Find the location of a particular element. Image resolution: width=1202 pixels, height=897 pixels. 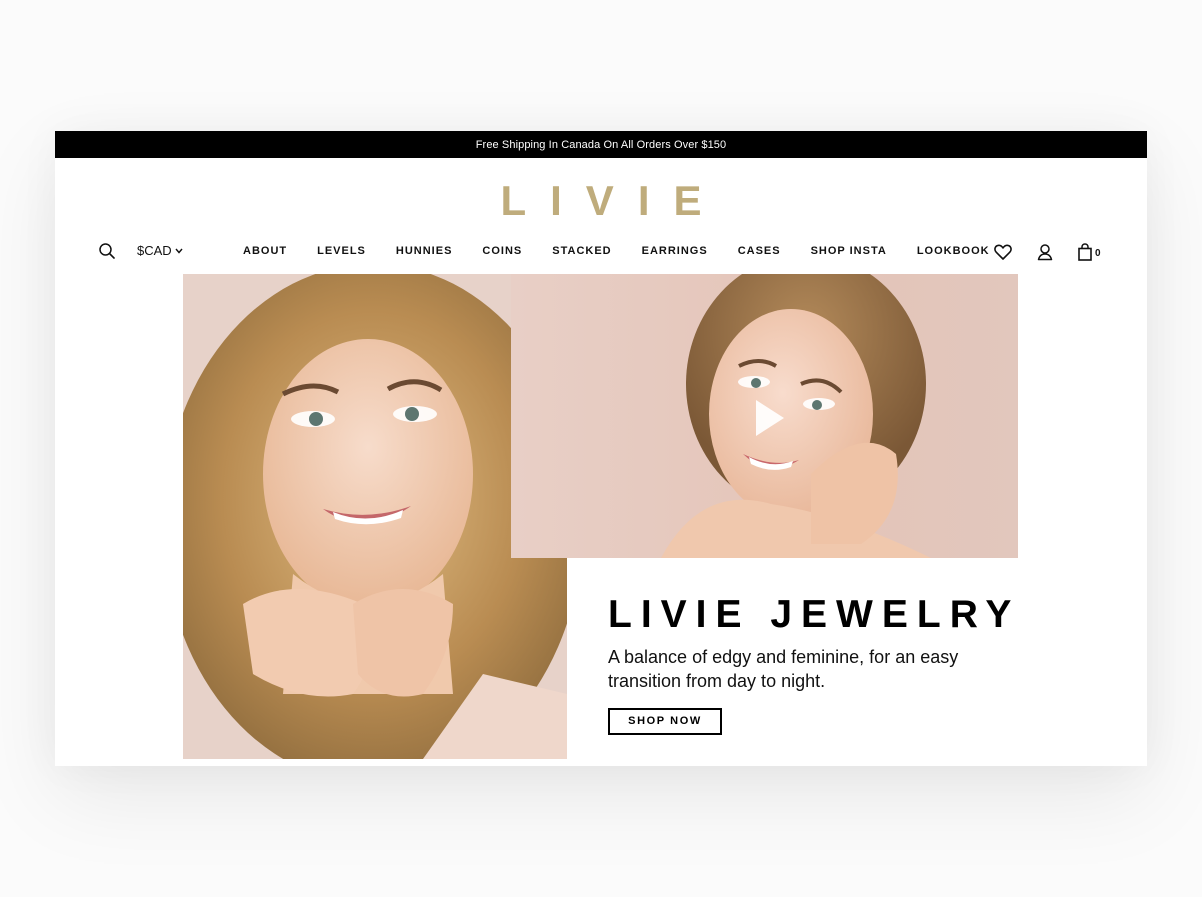

user-icon is located at coordinates (1045, 252).